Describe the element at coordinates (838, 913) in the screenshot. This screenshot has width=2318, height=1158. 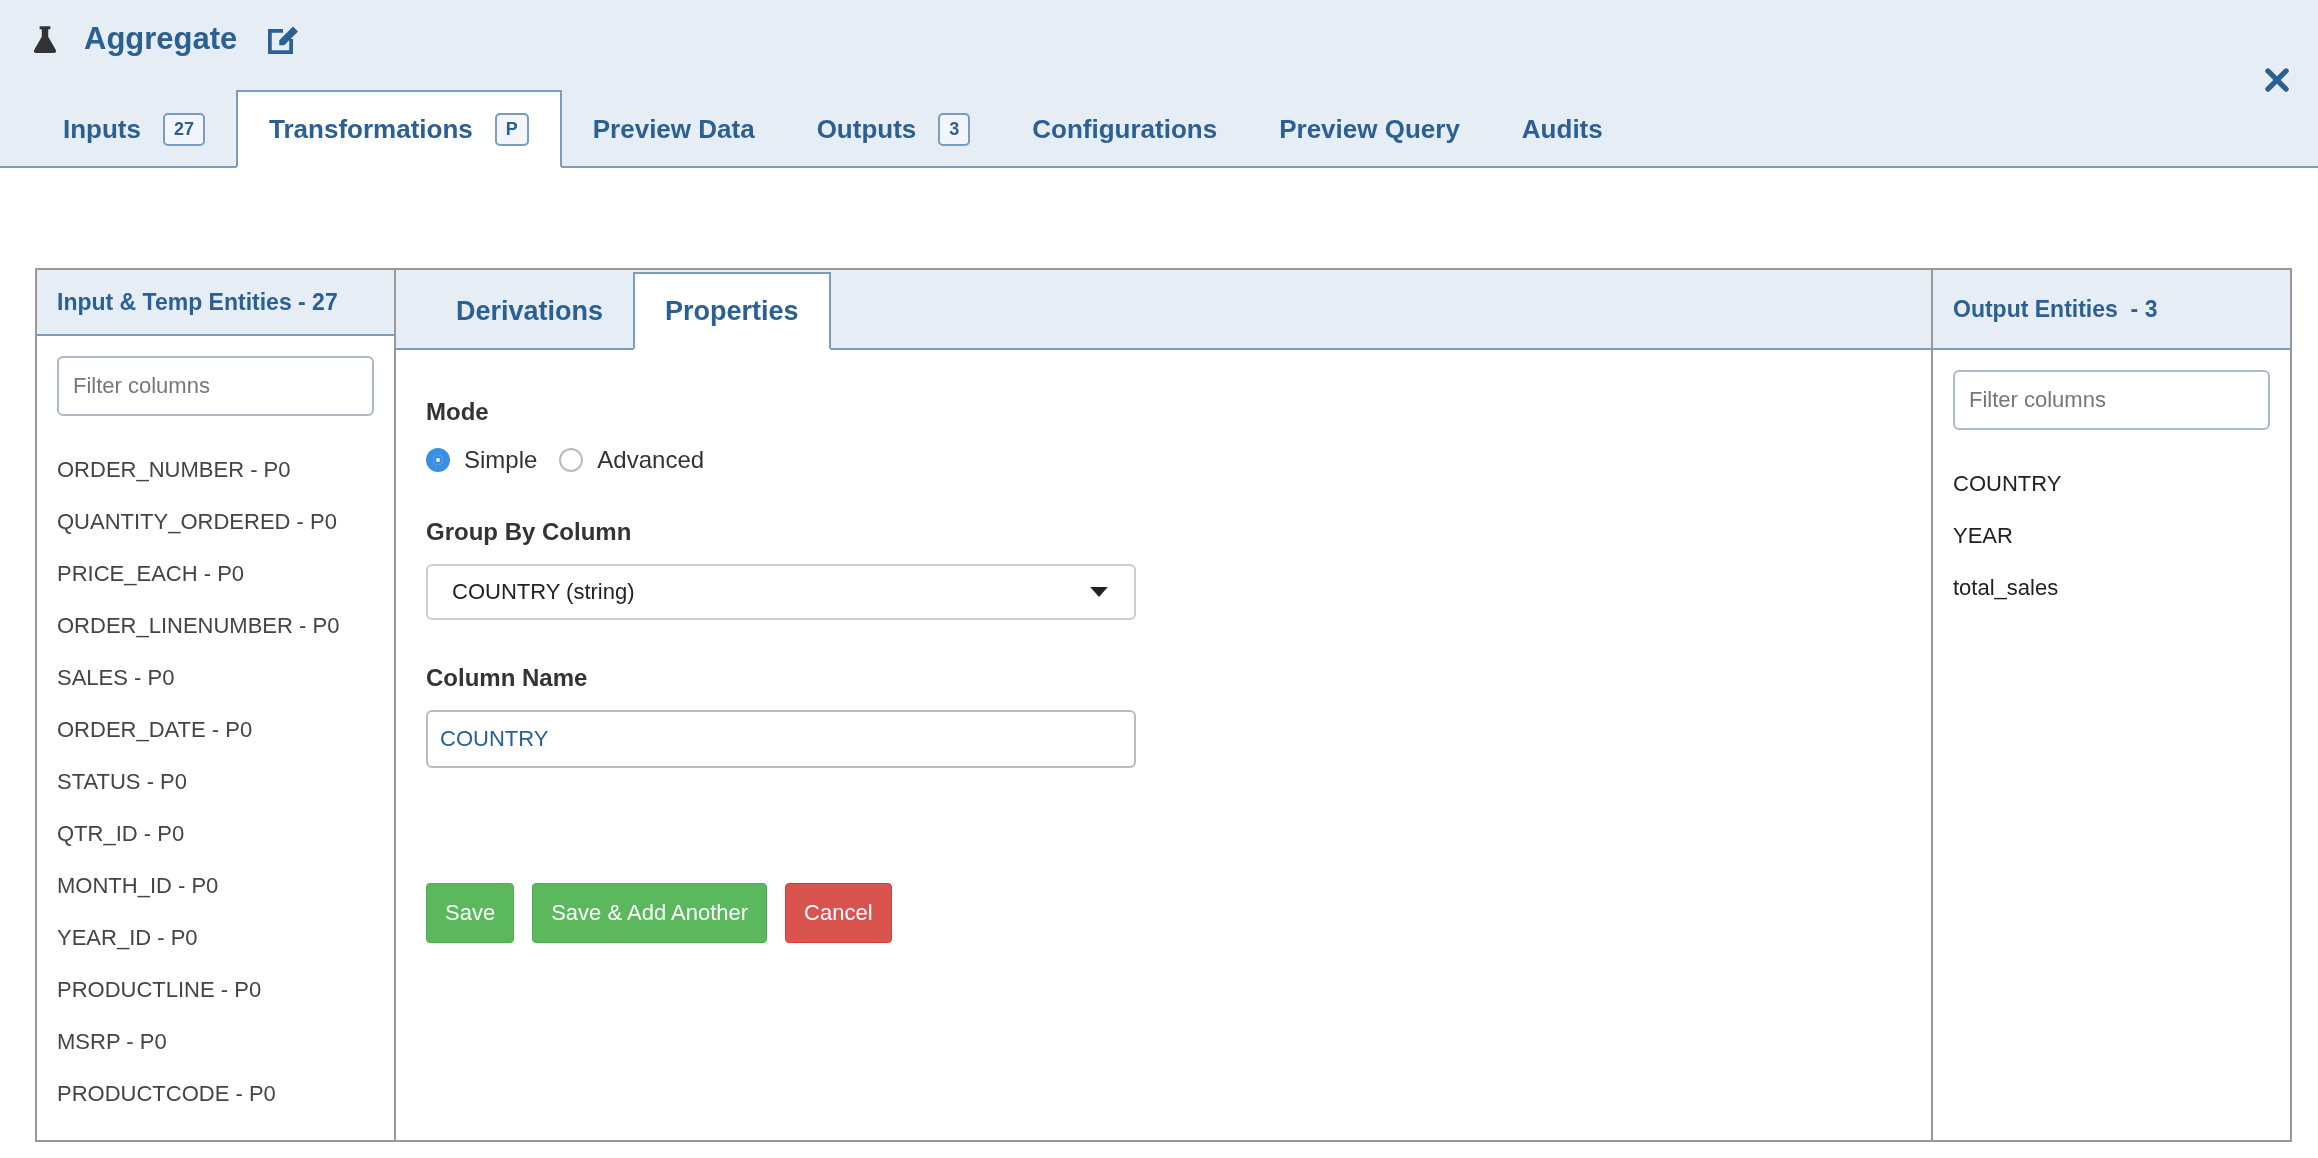
I see `action-button: Cancel` at that location.